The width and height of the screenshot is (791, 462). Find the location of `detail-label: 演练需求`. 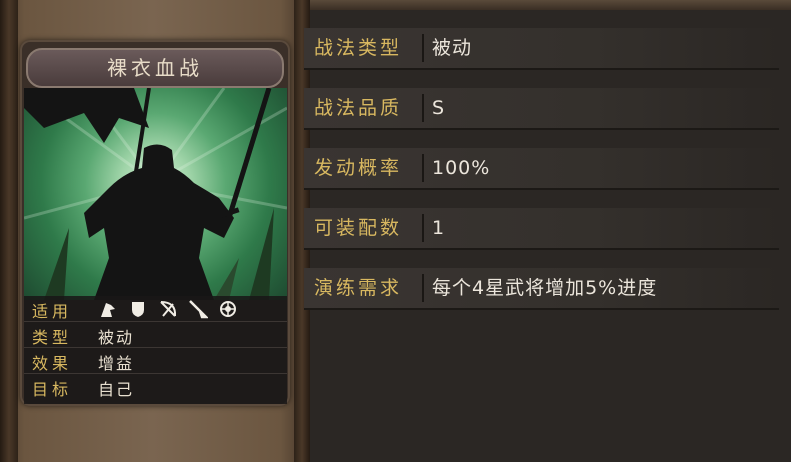

detail-label: 演练需求 is located at coordinates (358, 288).